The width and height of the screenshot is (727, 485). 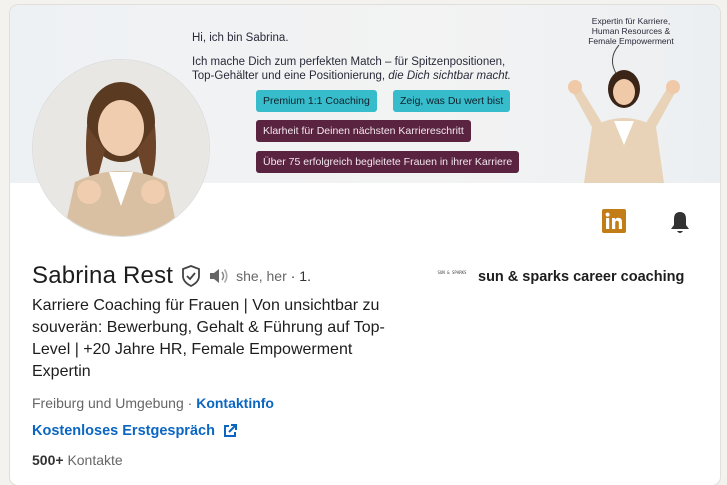 I want to click on company-logo: SUN & SPARKS, so click(x=452, y=277).